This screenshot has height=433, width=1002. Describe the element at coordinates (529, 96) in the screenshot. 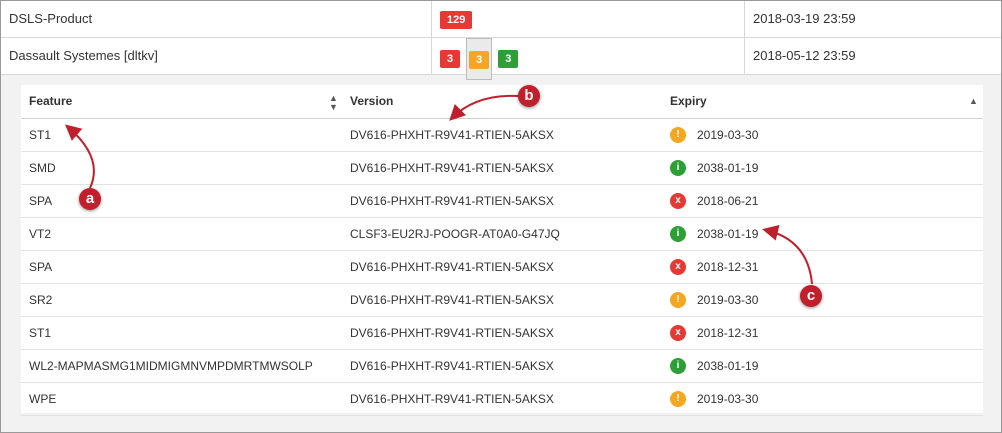

I see `annotation-marker-b: b` at that location.